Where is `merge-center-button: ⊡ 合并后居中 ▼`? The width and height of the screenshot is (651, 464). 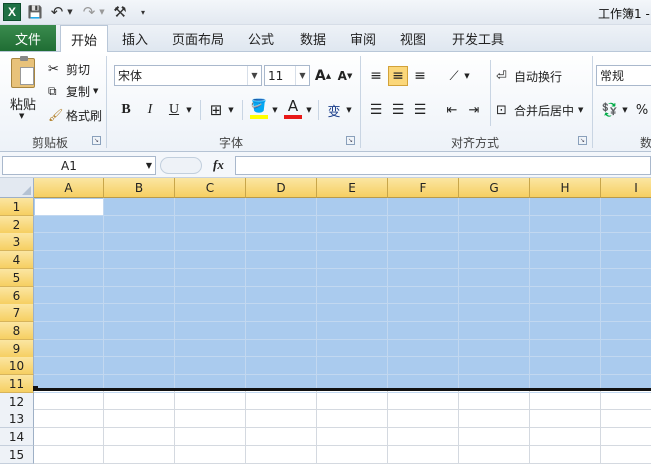
merge-center-button: ⊡ 合并后居中 ▼ is located at coordinates (539, 110).